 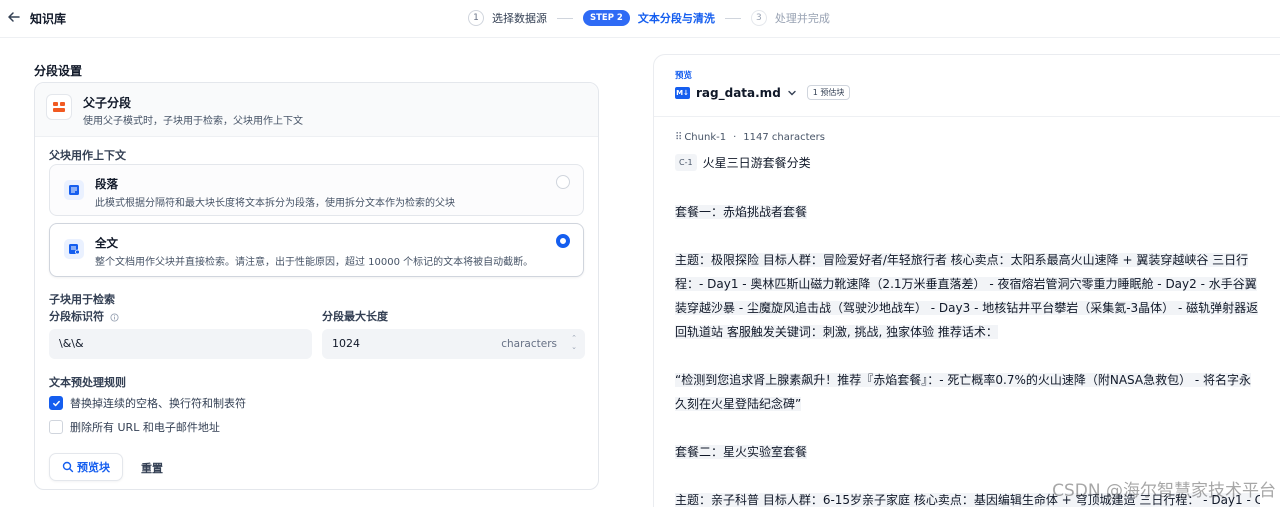 What do you see at coordinates (676, 18) in the screenshot?
I see `step-2-label: 文本分段与清洗` at bounding box center [676, 18].